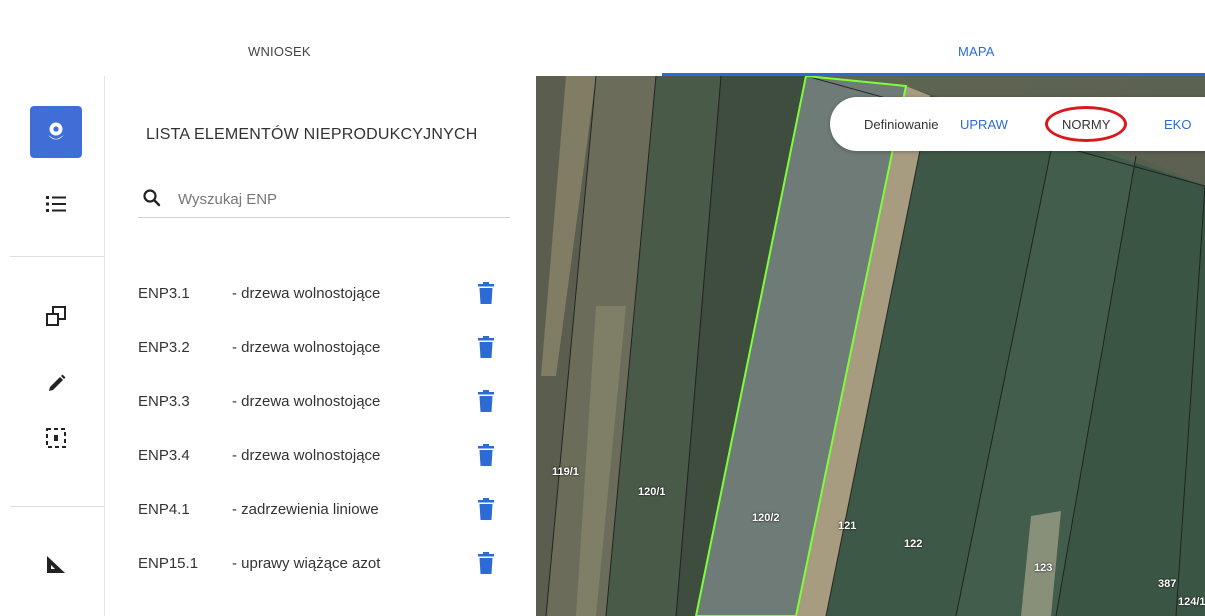 The image size is (1205, 616). I want to click on parcel-label: 387, so click(1167, 584).